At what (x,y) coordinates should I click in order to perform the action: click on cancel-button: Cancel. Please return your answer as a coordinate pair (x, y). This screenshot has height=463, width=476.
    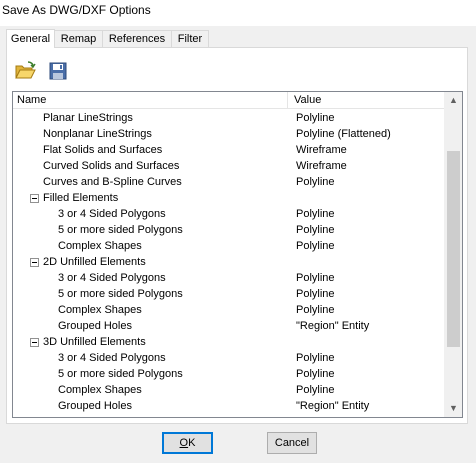
    Looking at the image, I should click on (292, 443).